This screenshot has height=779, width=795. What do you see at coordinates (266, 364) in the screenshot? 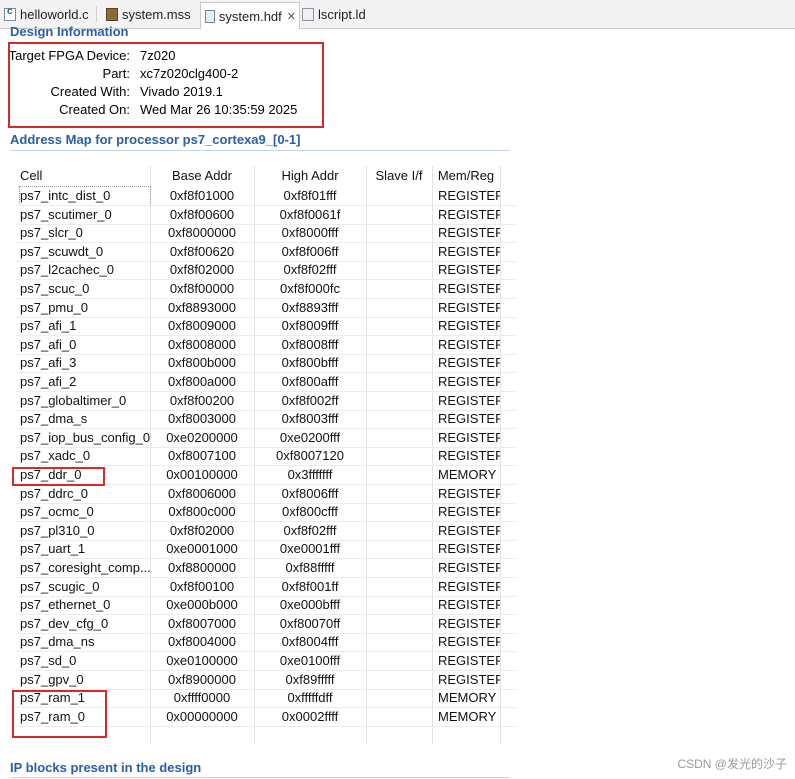
I see `table-row: ps7_afi_3 0xf800b000 0xf800bfff REGISTER` at bounding box center [266, 364].